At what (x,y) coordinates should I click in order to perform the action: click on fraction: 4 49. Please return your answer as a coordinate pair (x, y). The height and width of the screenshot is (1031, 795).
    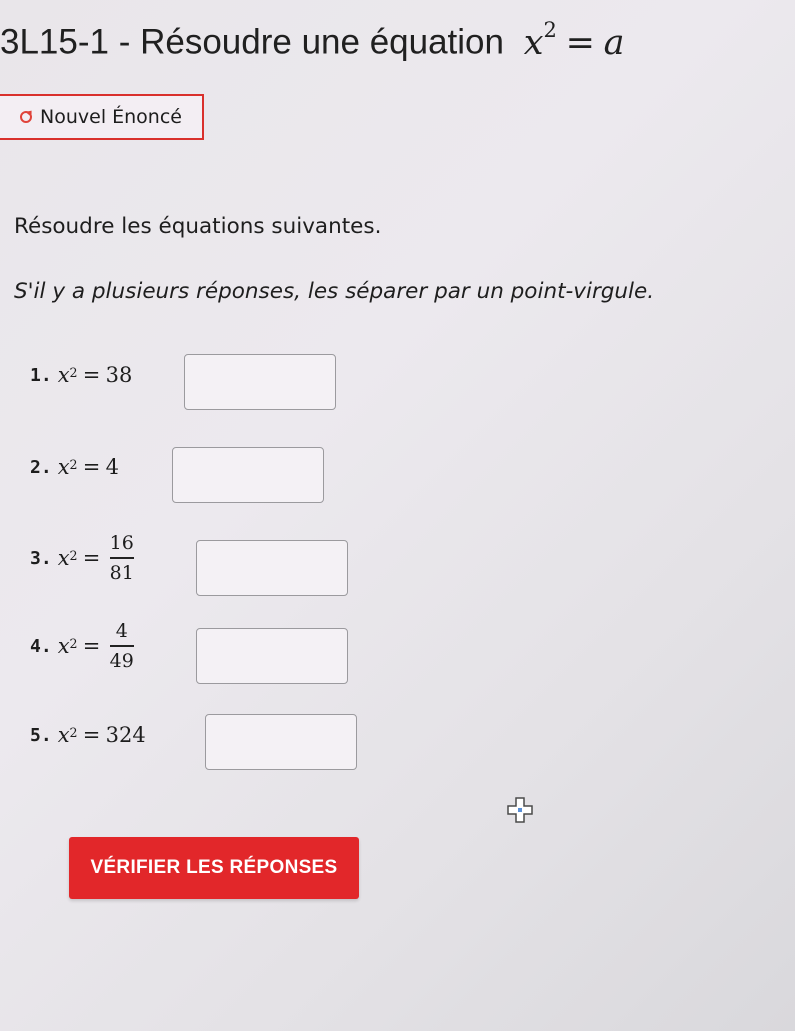
    Looking at the image, I should click on (121, 646).